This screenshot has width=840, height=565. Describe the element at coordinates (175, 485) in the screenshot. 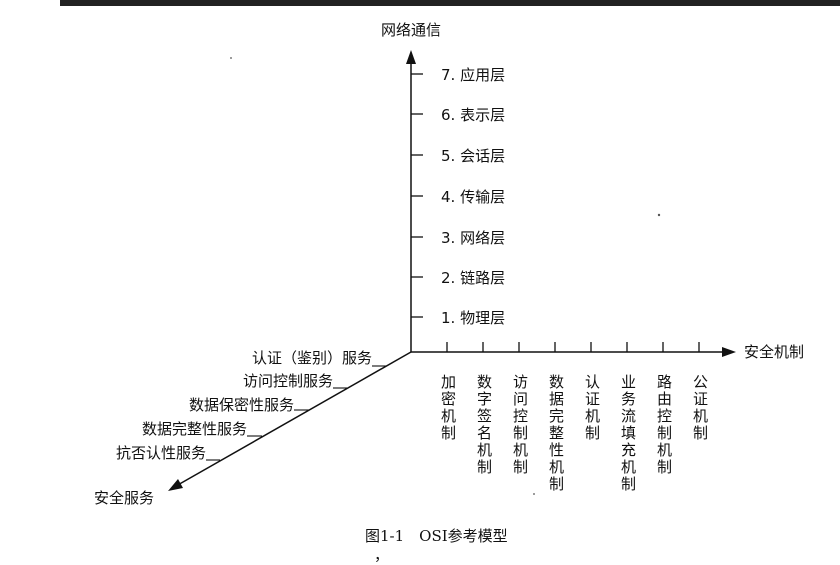

I see `z-axis-arrowhead` at that location.